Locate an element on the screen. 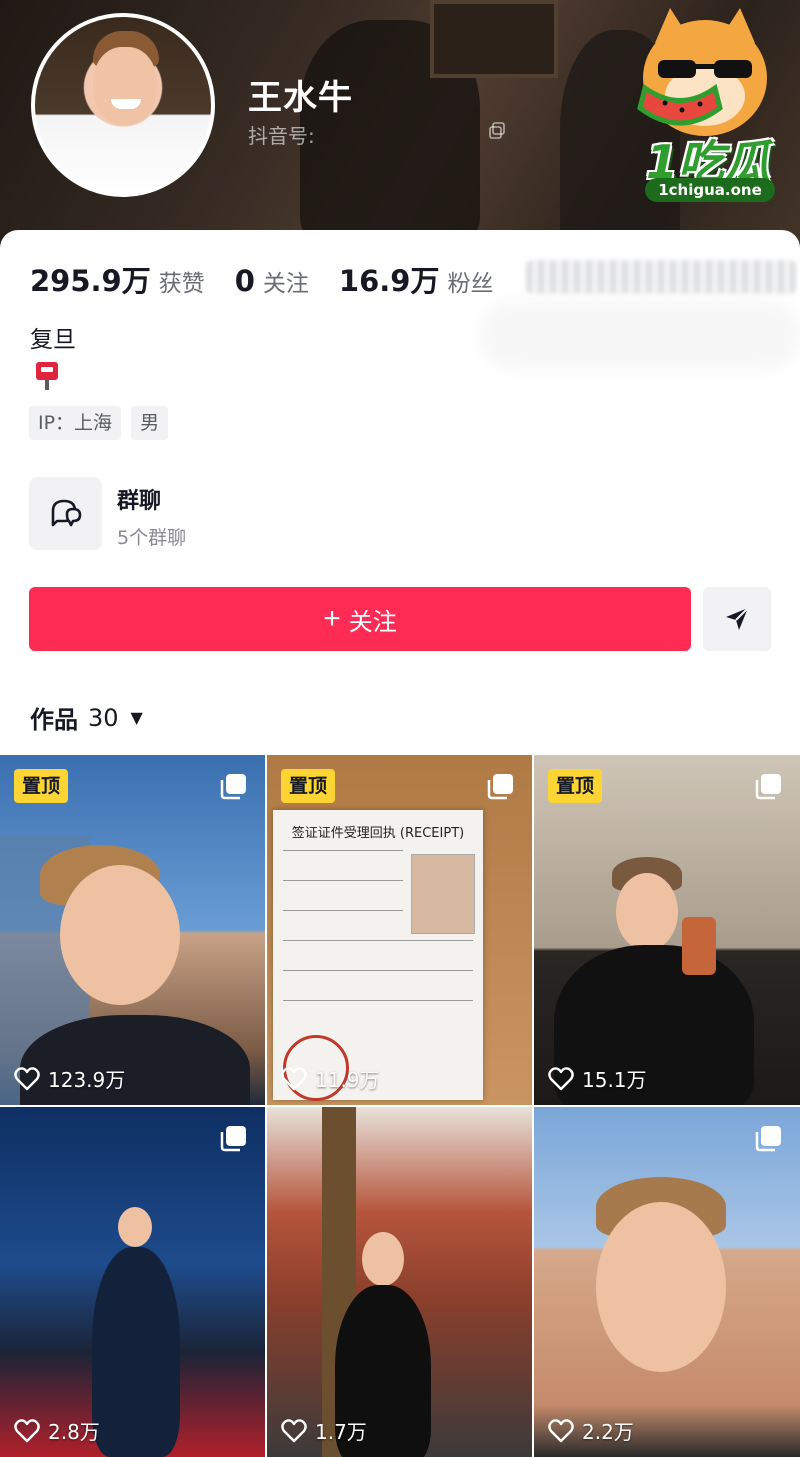 This screenshot has height=1457, width=800. stat-value: 295.9万 is located at coordinates (90, 281).